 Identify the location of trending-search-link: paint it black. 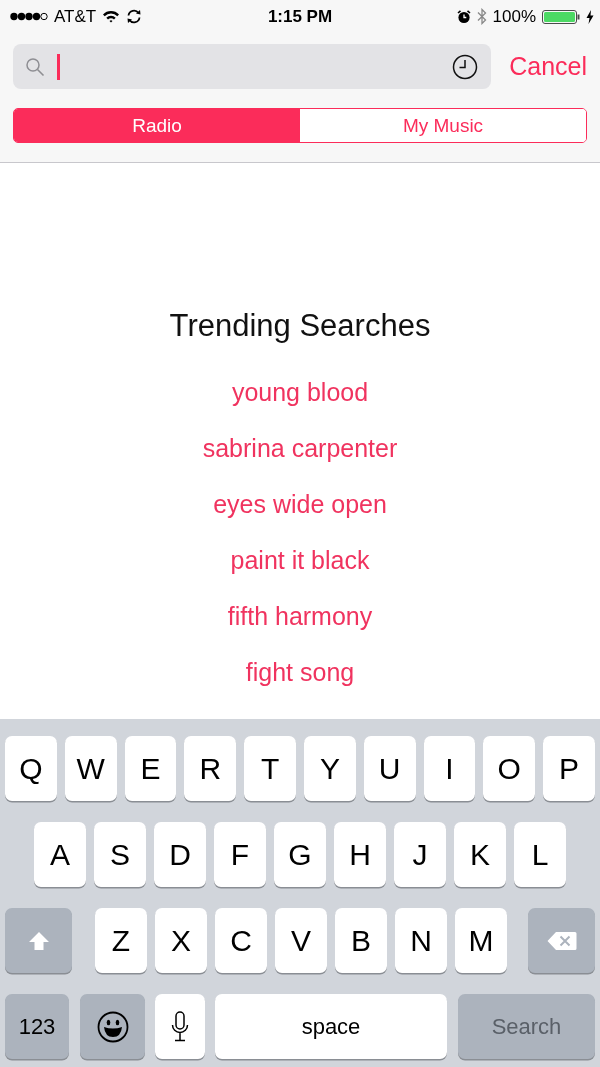
(300, 560).